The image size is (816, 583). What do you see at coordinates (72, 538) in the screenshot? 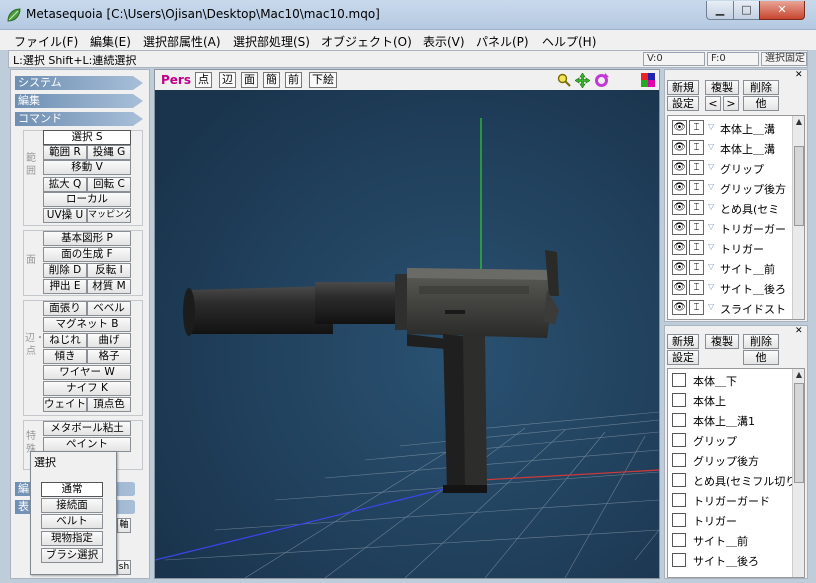
I see `mode-direct-button: 現物指定` at bounding box center [72, 538].